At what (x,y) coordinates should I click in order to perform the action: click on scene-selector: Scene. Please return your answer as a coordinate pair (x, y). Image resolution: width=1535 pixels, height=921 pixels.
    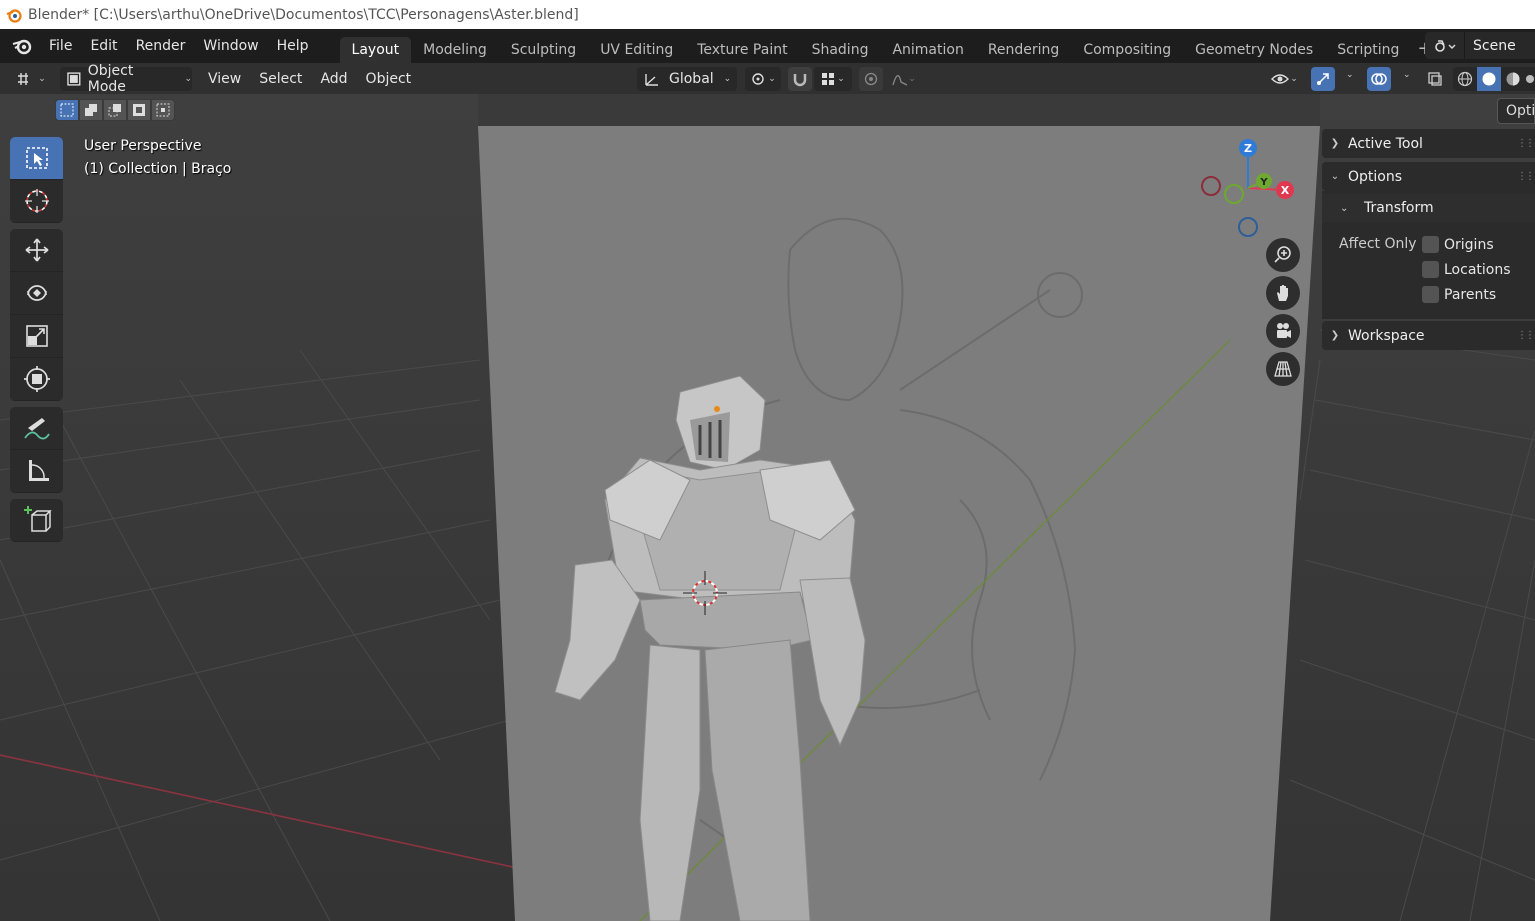
    Looking at the image, I should click on (1480, 45).